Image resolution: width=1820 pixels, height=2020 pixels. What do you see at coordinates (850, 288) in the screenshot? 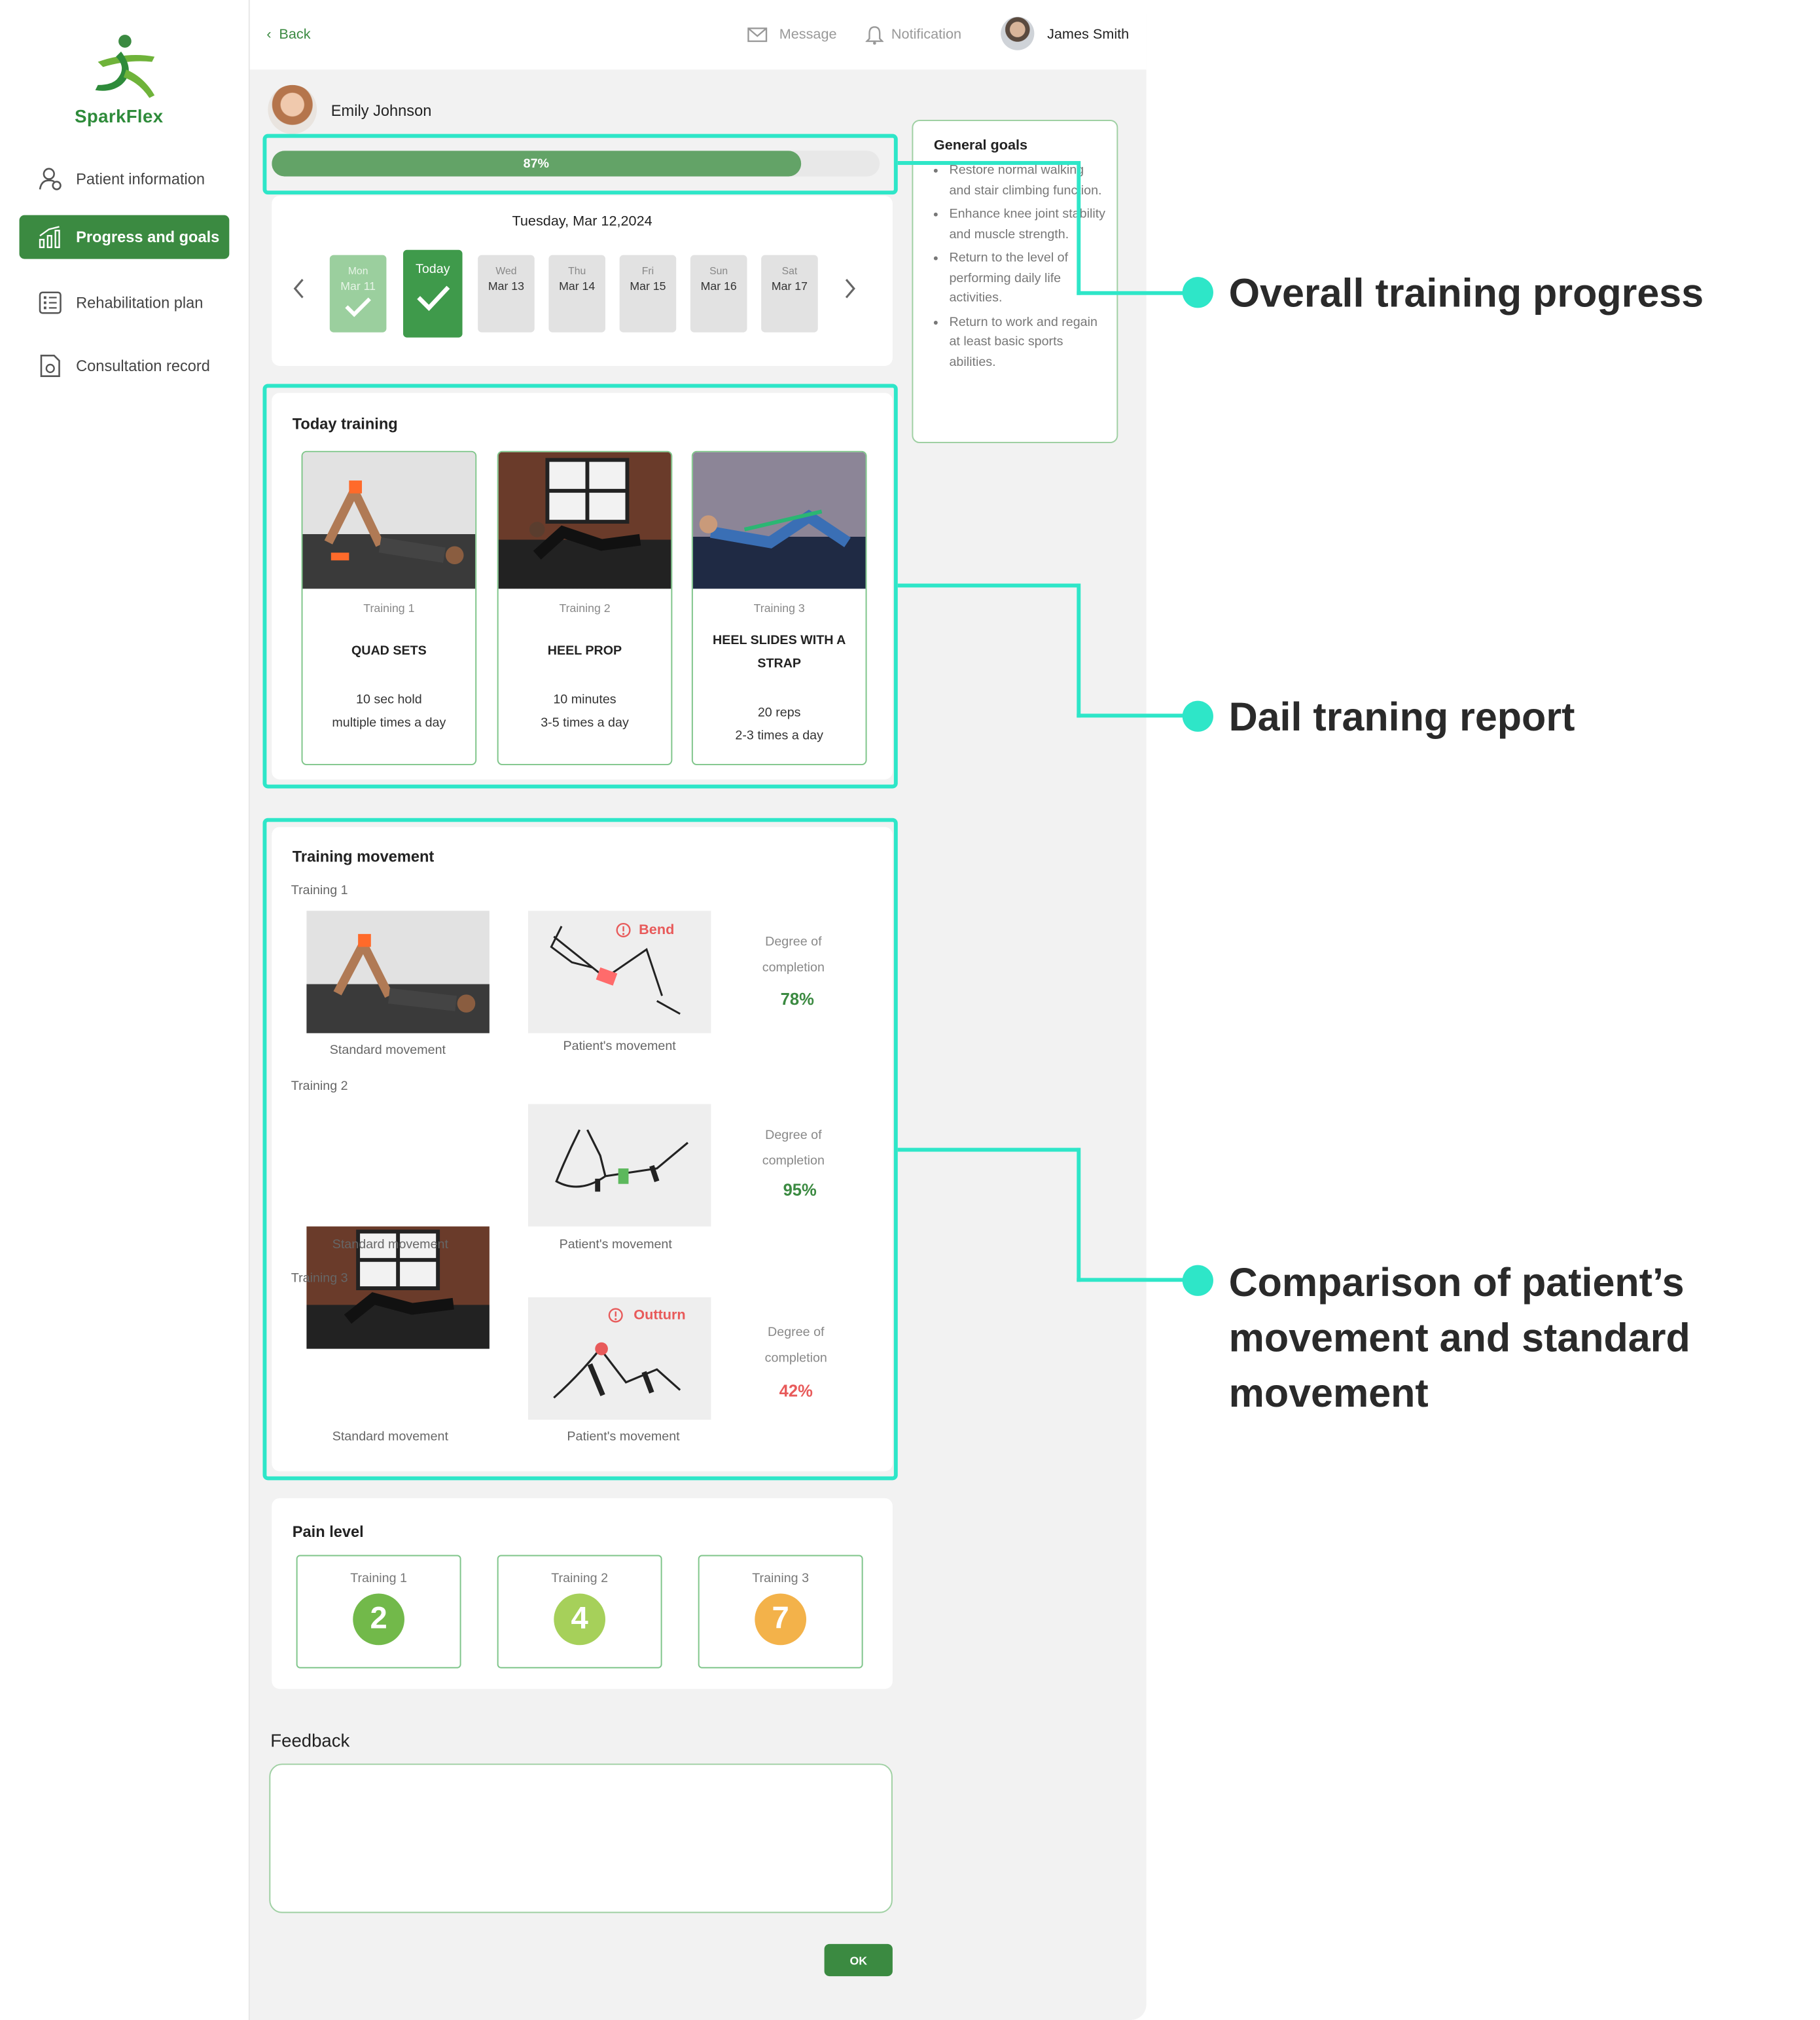
I see `chevron-right-icon` at bounding box center [850, 288].